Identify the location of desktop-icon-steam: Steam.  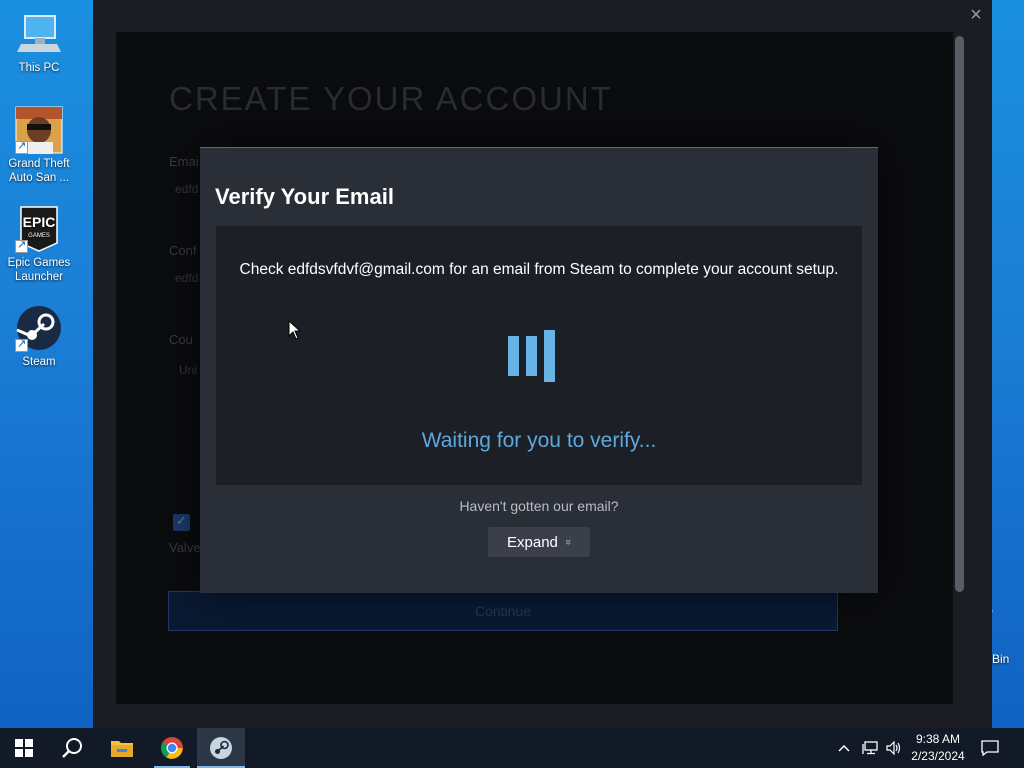
(39, 336).